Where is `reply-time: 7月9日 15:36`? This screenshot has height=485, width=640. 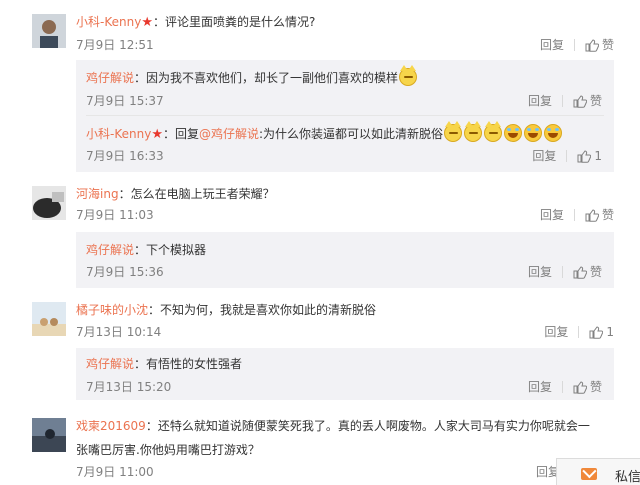
reply-time: 7月9日 15:36 is located at coordinates (125, 272).